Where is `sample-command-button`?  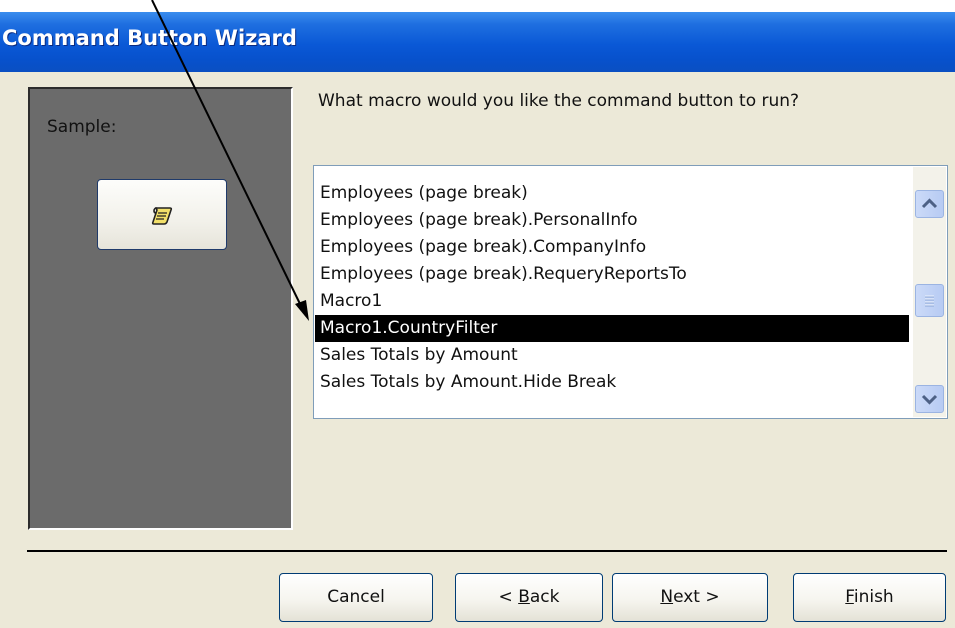 sample-command-button is located at coordinates (162, 214).